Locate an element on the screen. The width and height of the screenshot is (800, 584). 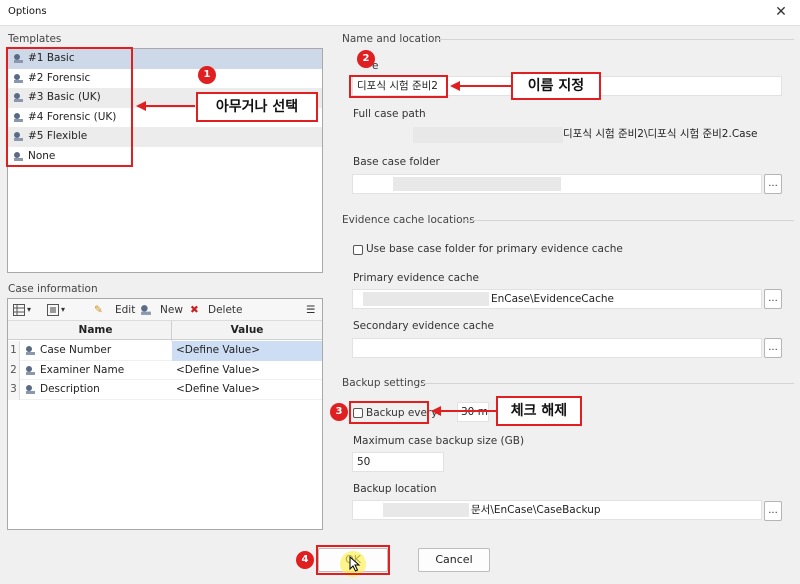
image-view-icon is located at coordinates (53, 310).